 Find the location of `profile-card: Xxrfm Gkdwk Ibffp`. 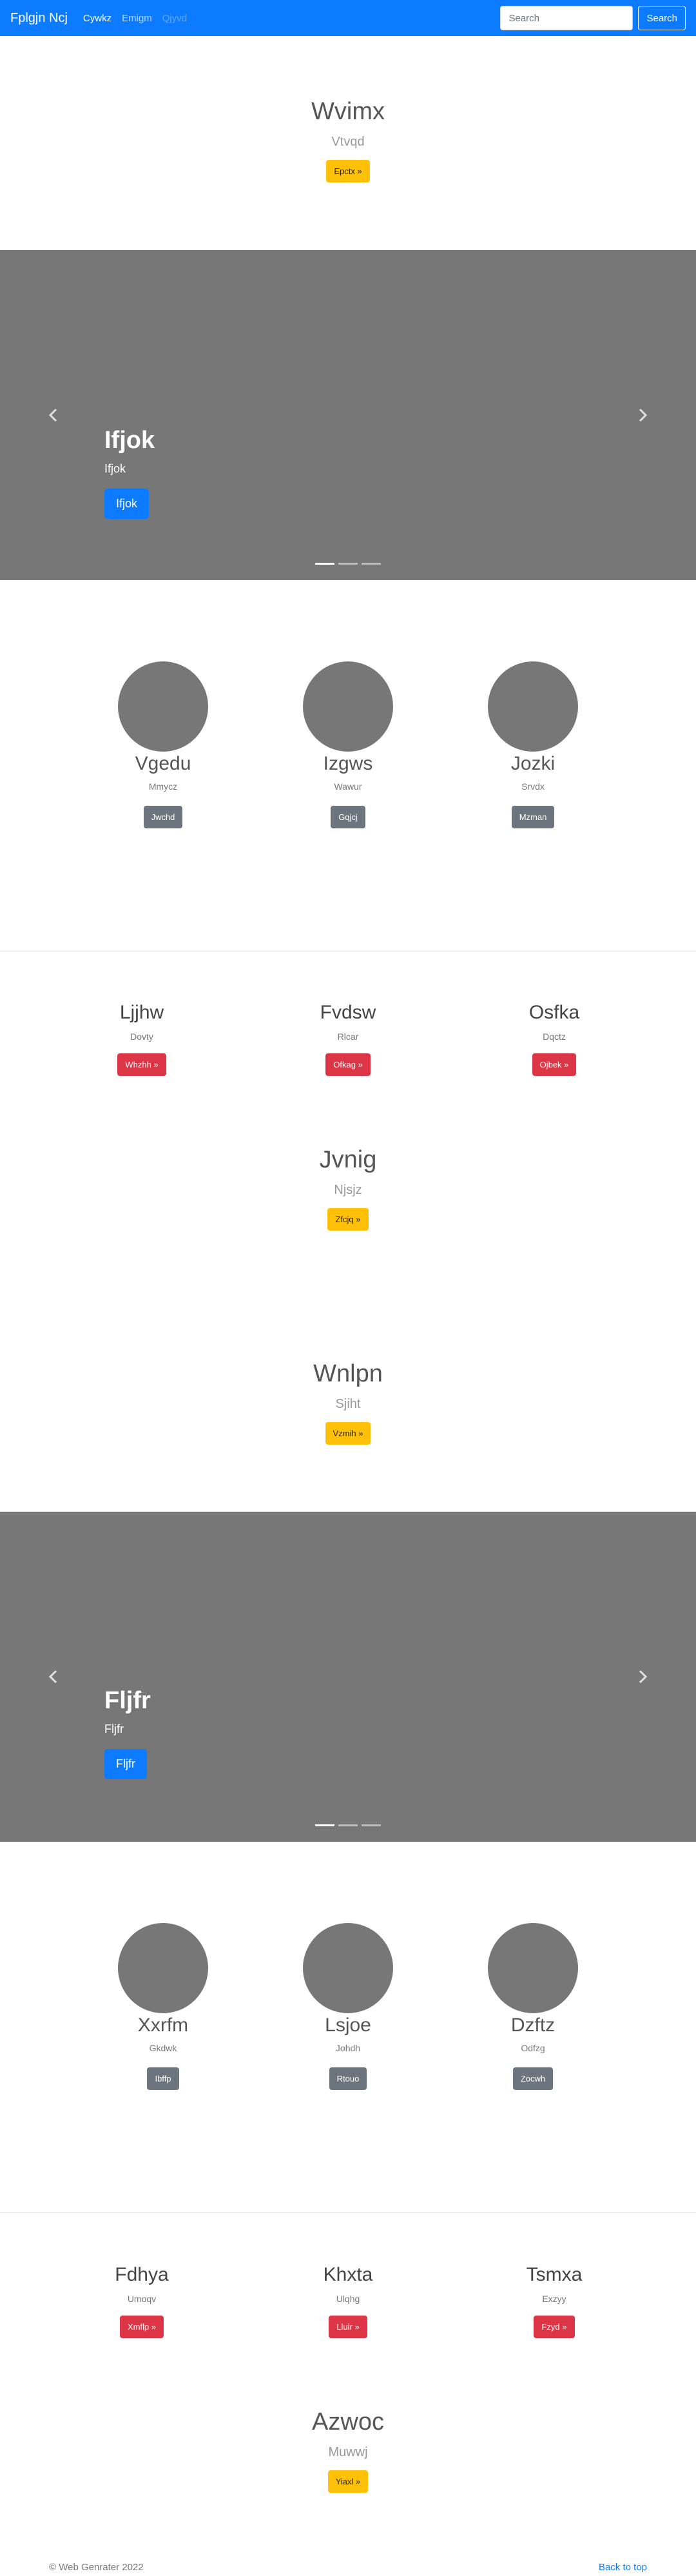

profile-card: Xxrfm Gkdwk Ibffp is located at coordinates (163, 2007).